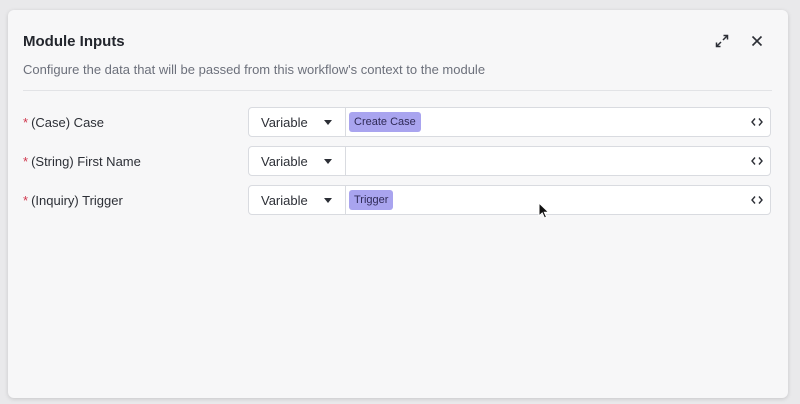 Image resolution: width=800 pixels, height=404 pixels. I want to click on input-label: * (Inquiry) Trigger, so click(73, 200).